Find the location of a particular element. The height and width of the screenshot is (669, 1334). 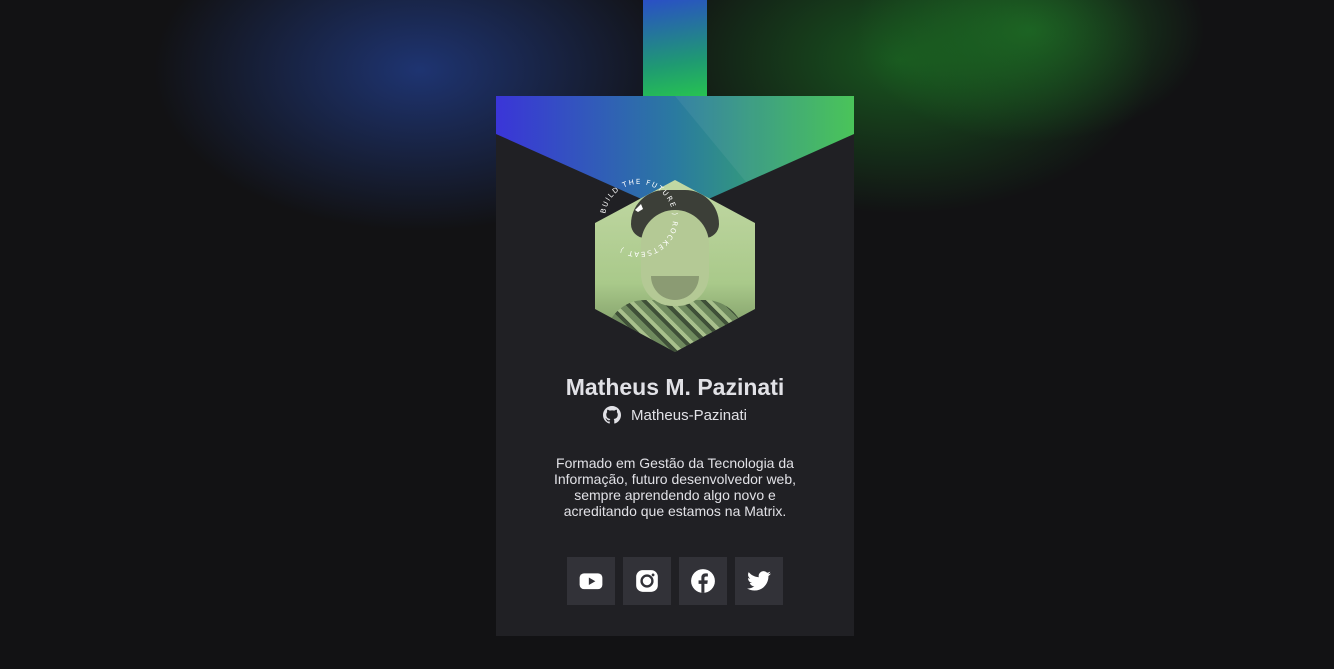

profile-photo-hexagon: BUILD THE FUTURE ⟩ ROCKETSEAT ⟩ is located at coordinates (675, 265).